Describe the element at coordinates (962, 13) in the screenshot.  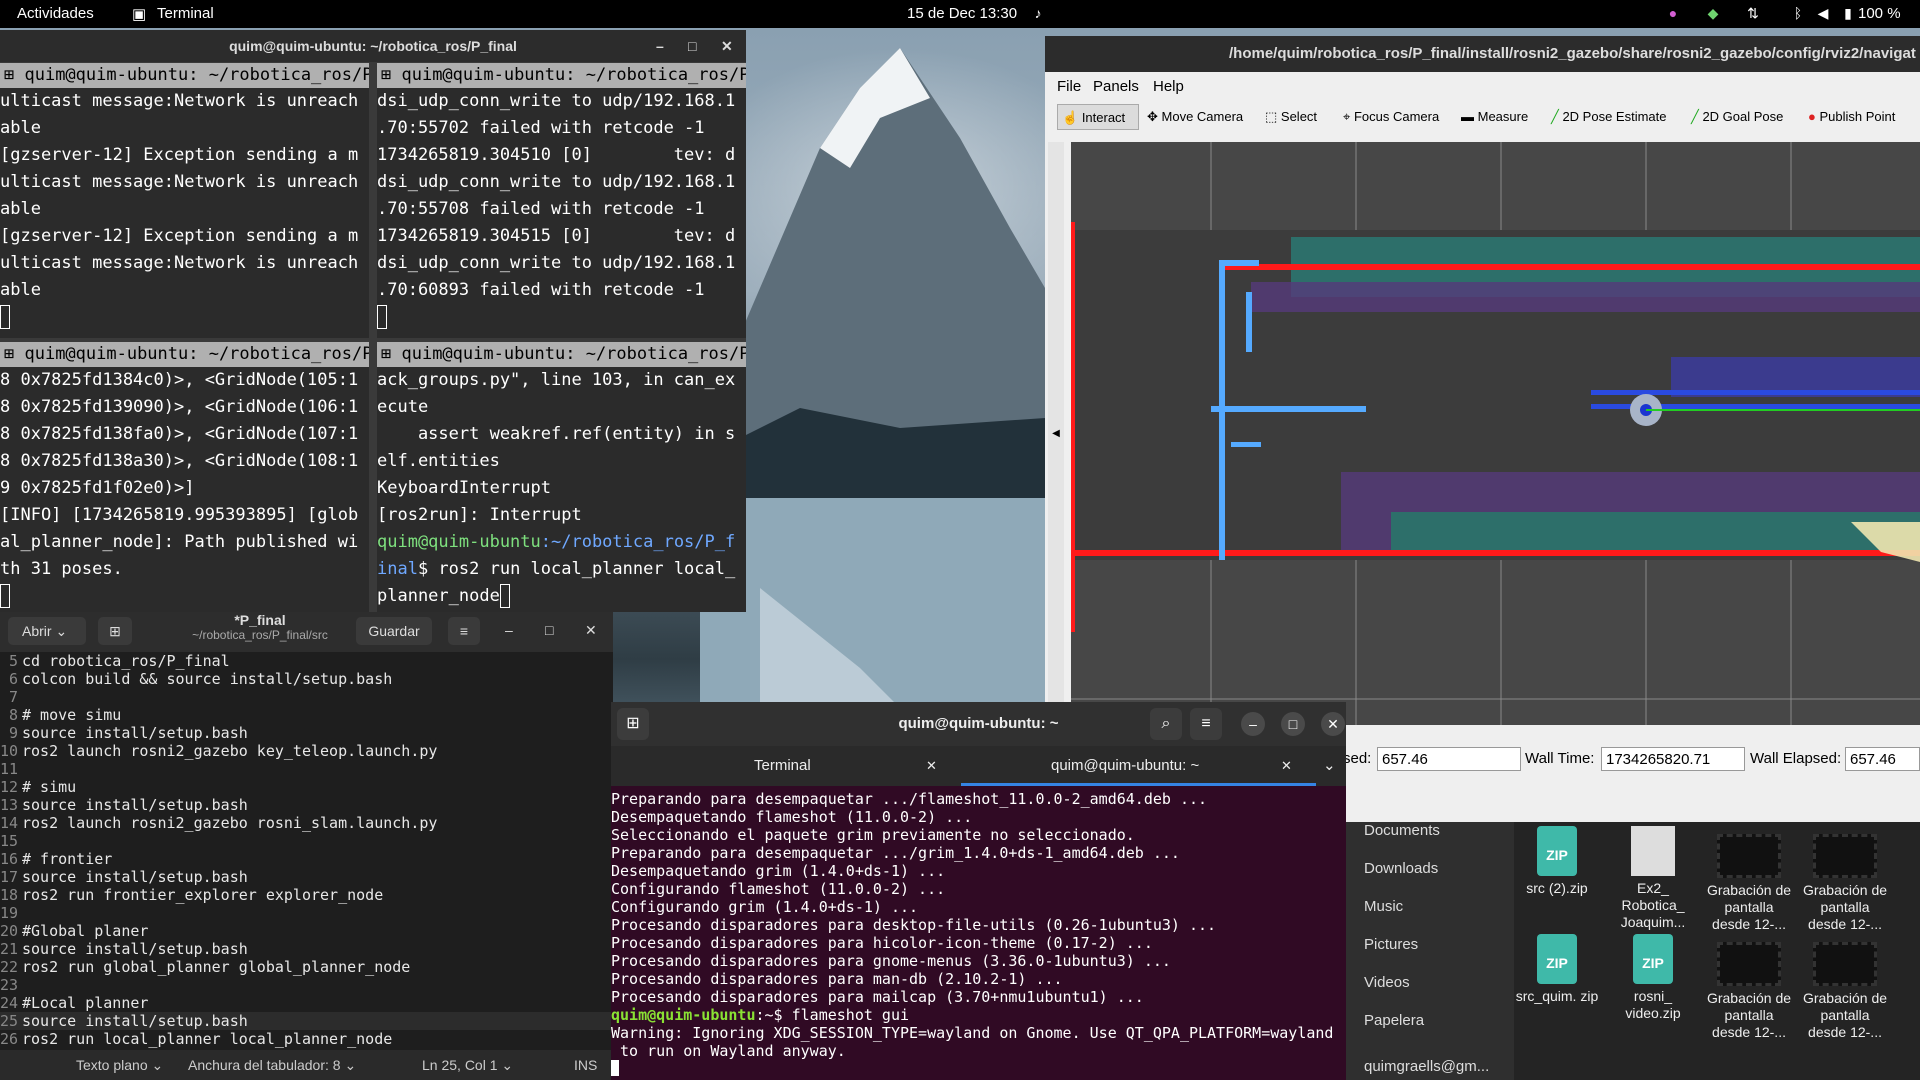
I see `clock: 15 de Dec 13:30` at that location.